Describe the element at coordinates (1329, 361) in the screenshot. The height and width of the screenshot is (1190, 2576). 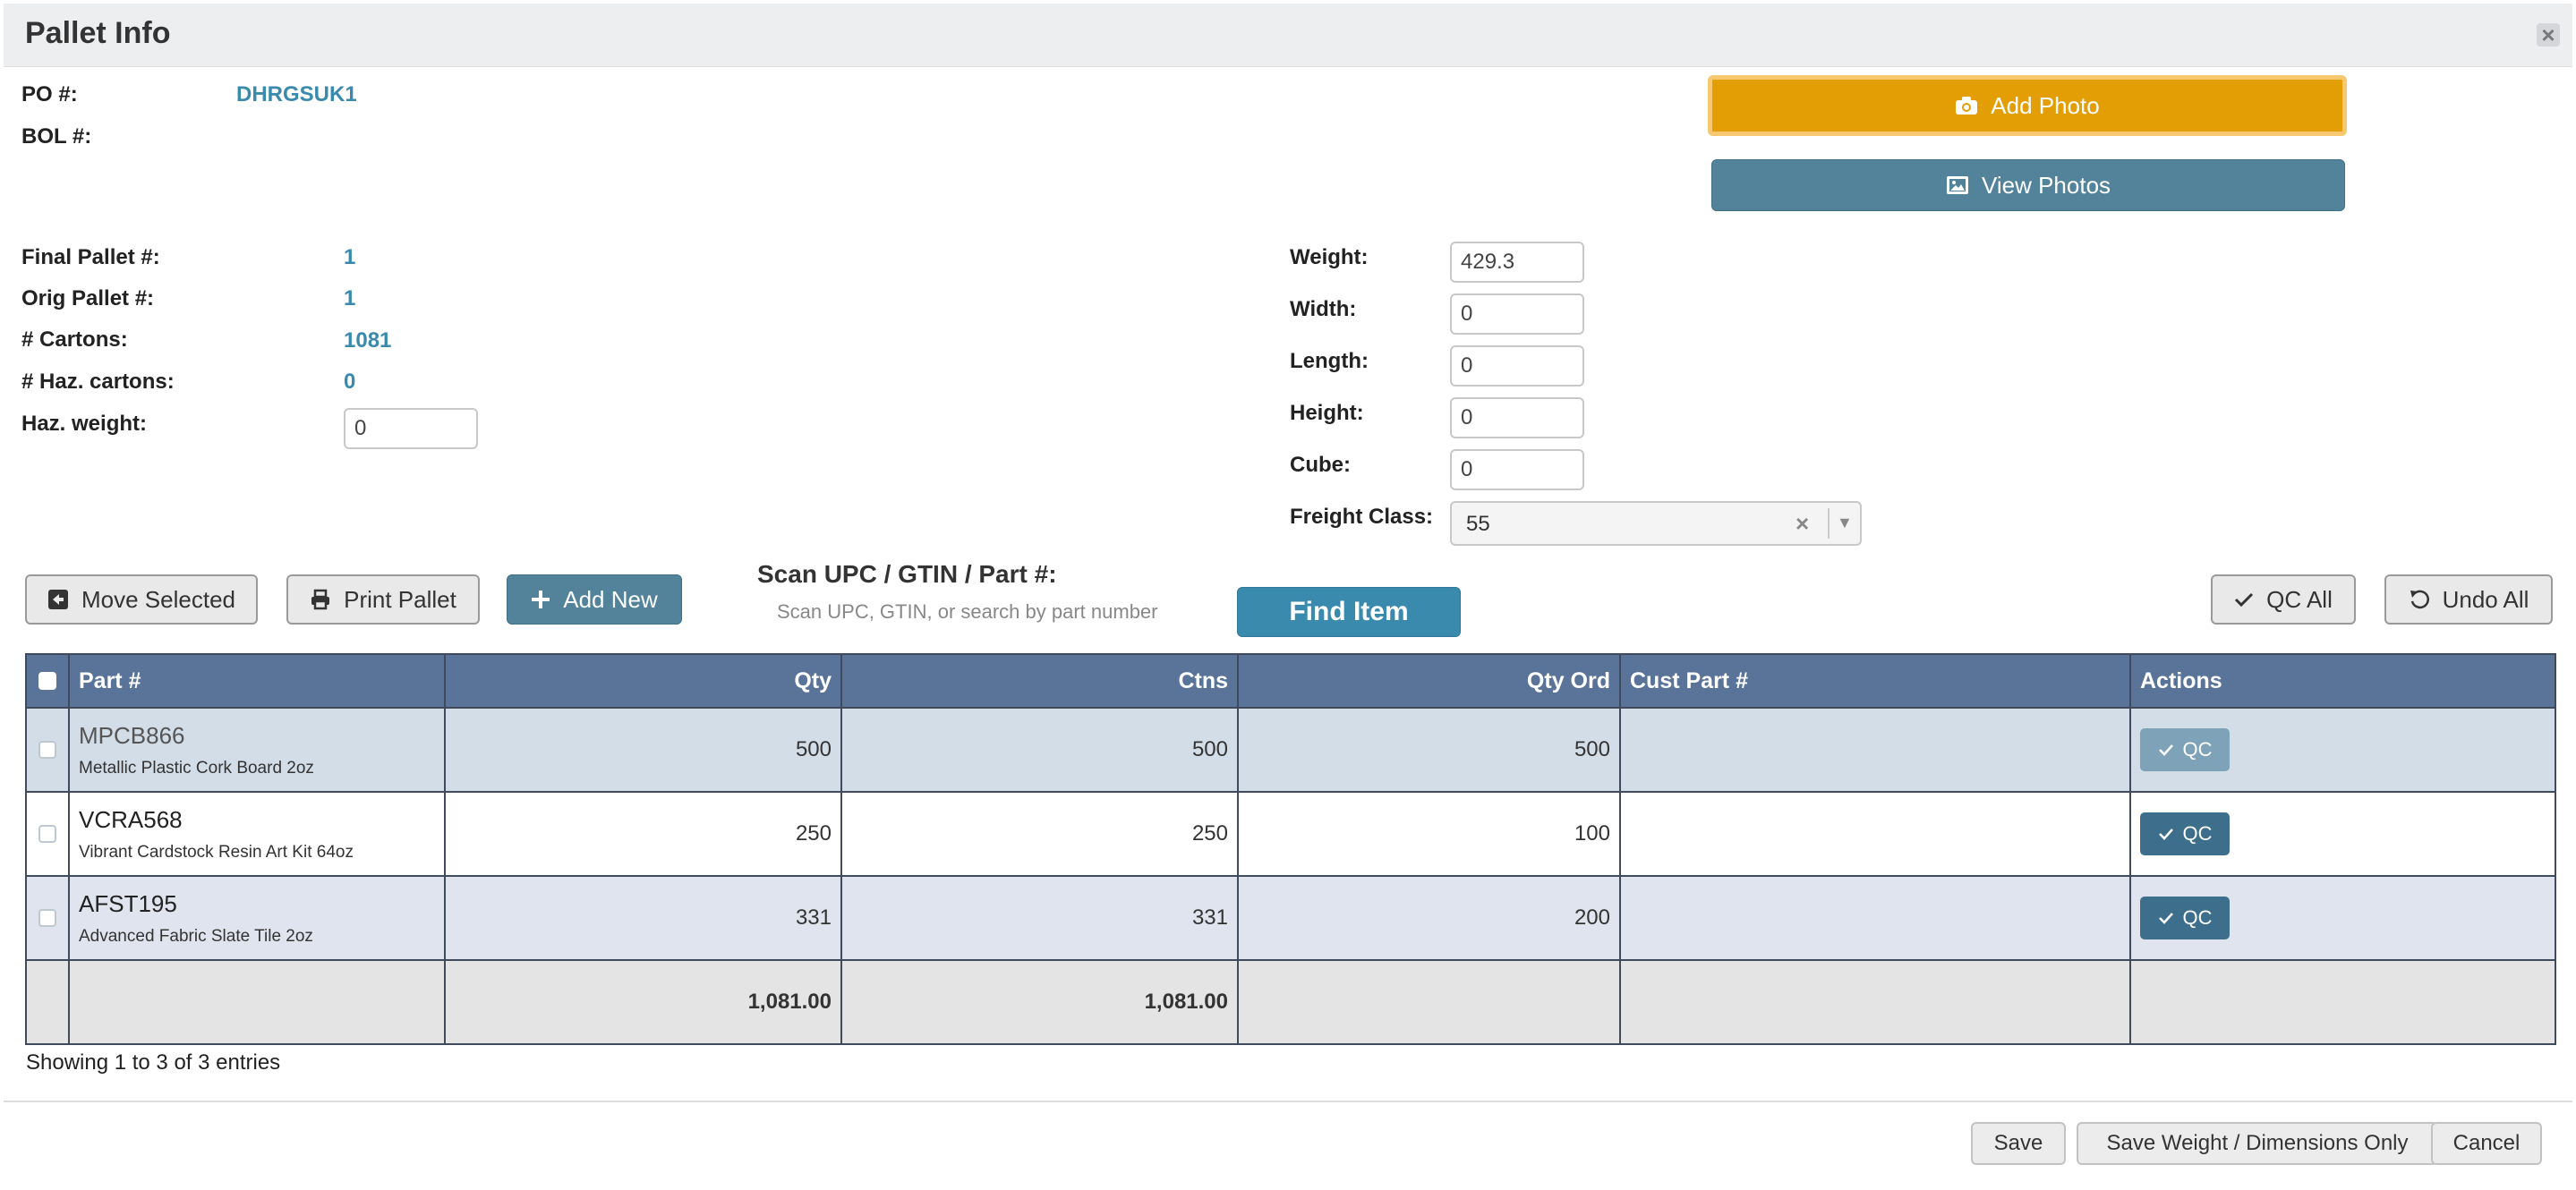
I see `length-label: Length:` at that location.